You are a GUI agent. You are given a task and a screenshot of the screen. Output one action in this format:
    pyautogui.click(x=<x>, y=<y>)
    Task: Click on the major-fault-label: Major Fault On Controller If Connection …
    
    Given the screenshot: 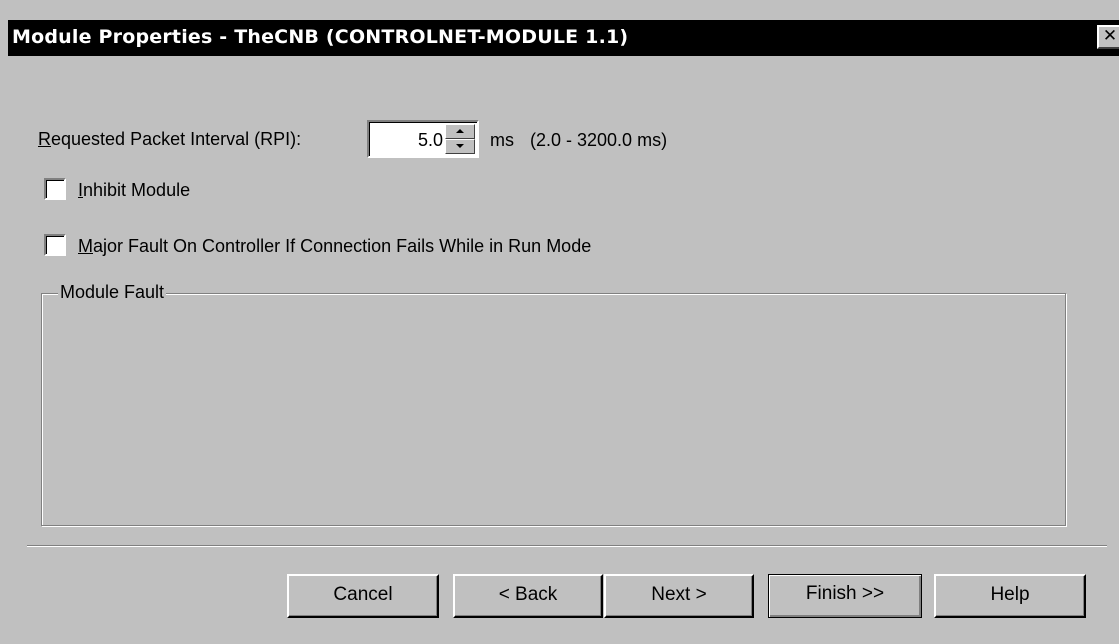 What is the action you would take?
    pyautogui.click(x=334, y=246)
    